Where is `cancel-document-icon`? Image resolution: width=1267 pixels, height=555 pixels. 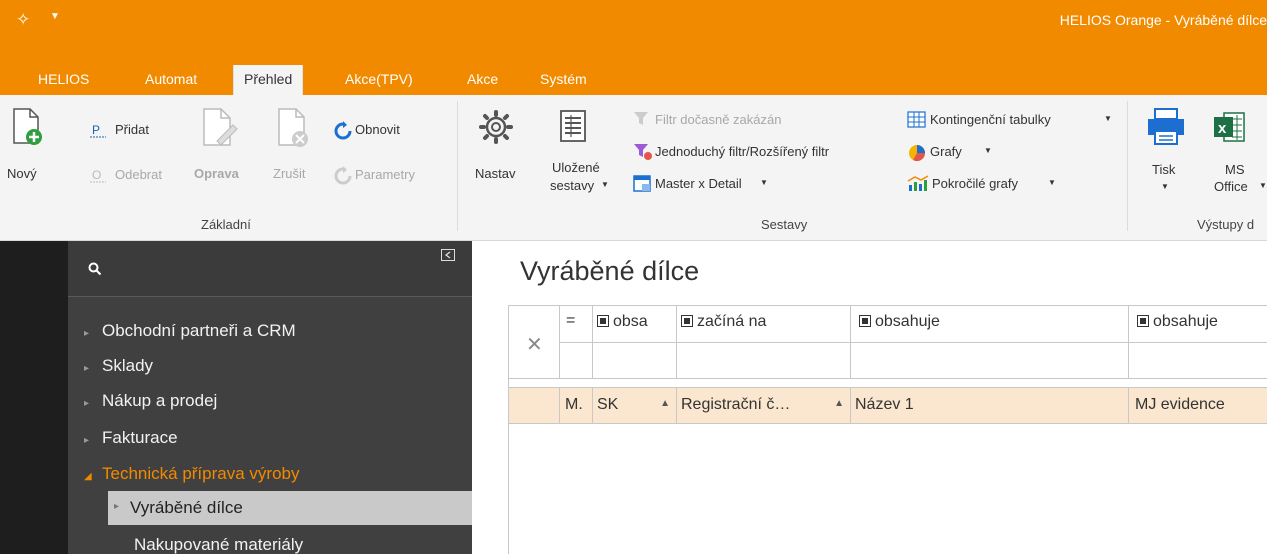 cancel-document-icon is located at coordinates (293, 127).